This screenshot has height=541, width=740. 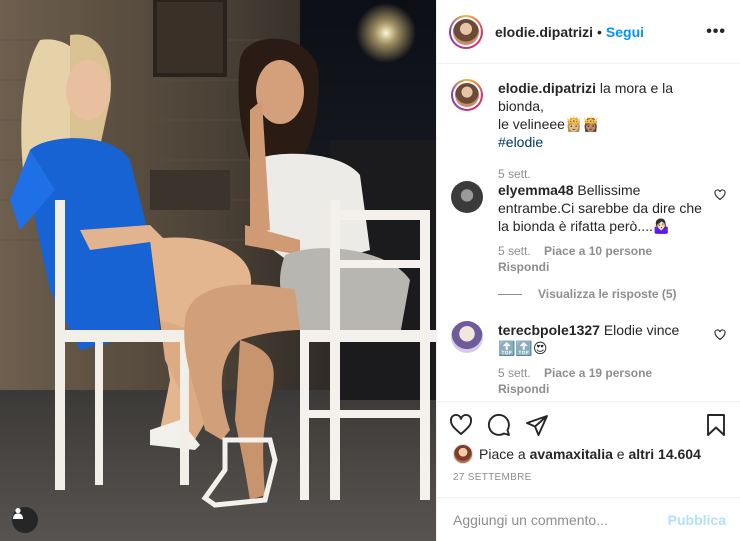 What do you see at coordinates (598, 251) in the screenshot?
I see `comment-likes: Piace a 10 persone` at bounding box center [598, 251].